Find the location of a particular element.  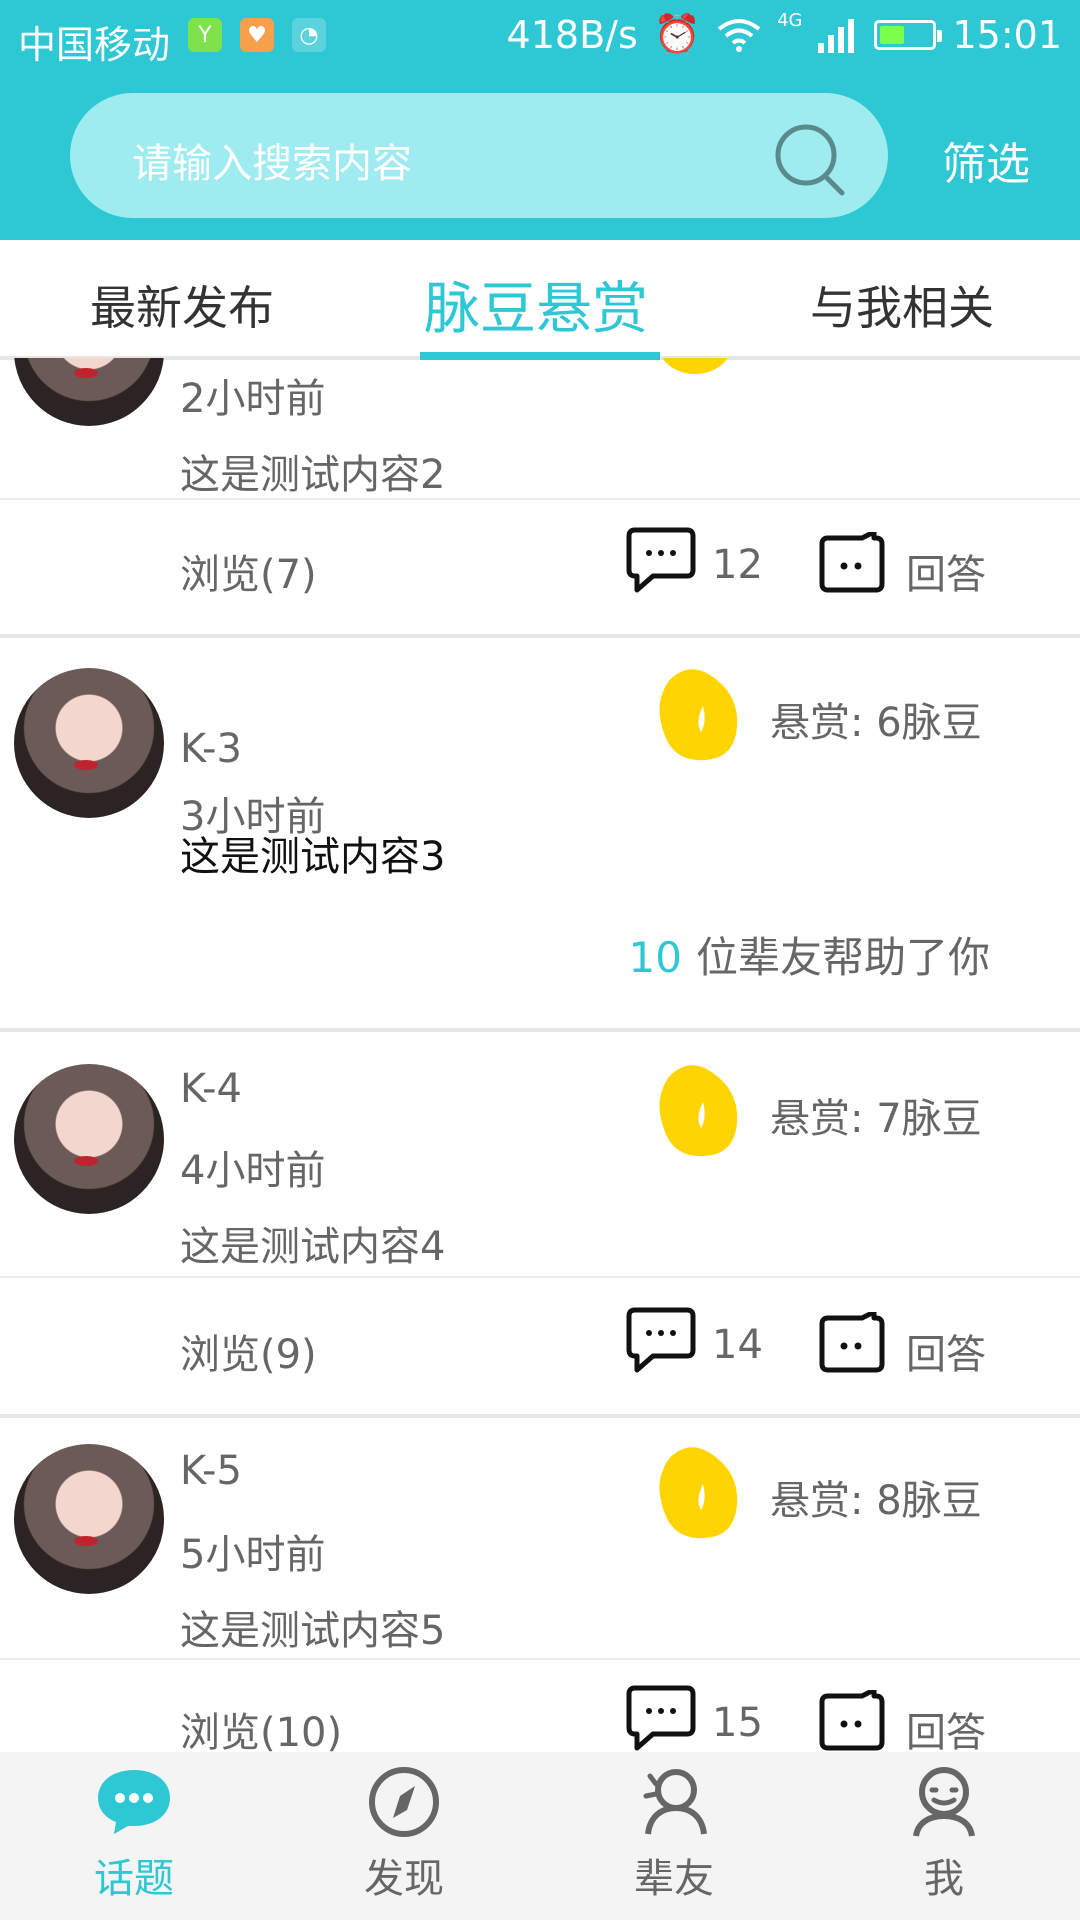

notification-icons: Y ♥ ◔ is located at coordinates (257, 35).